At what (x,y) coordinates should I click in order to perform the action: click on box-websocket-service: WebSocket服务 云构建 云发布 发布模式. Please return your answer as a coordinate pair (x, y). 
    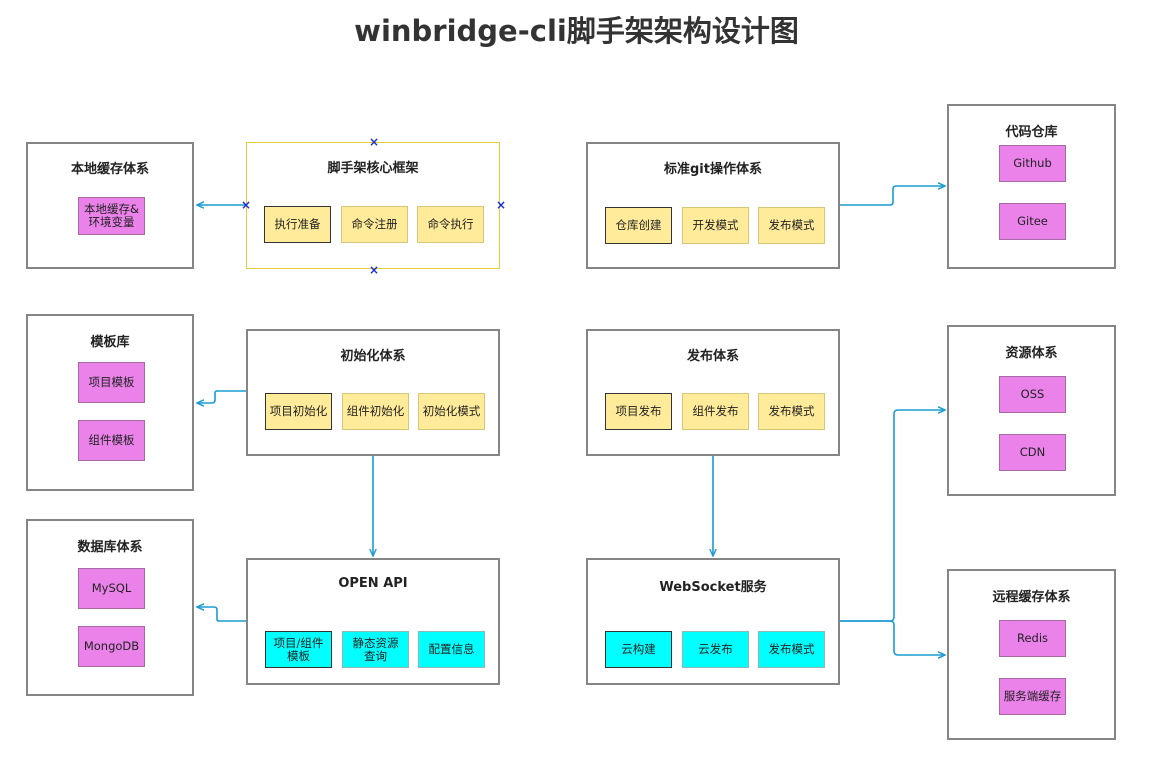
    Looking at the image, I should click on (713, 621).